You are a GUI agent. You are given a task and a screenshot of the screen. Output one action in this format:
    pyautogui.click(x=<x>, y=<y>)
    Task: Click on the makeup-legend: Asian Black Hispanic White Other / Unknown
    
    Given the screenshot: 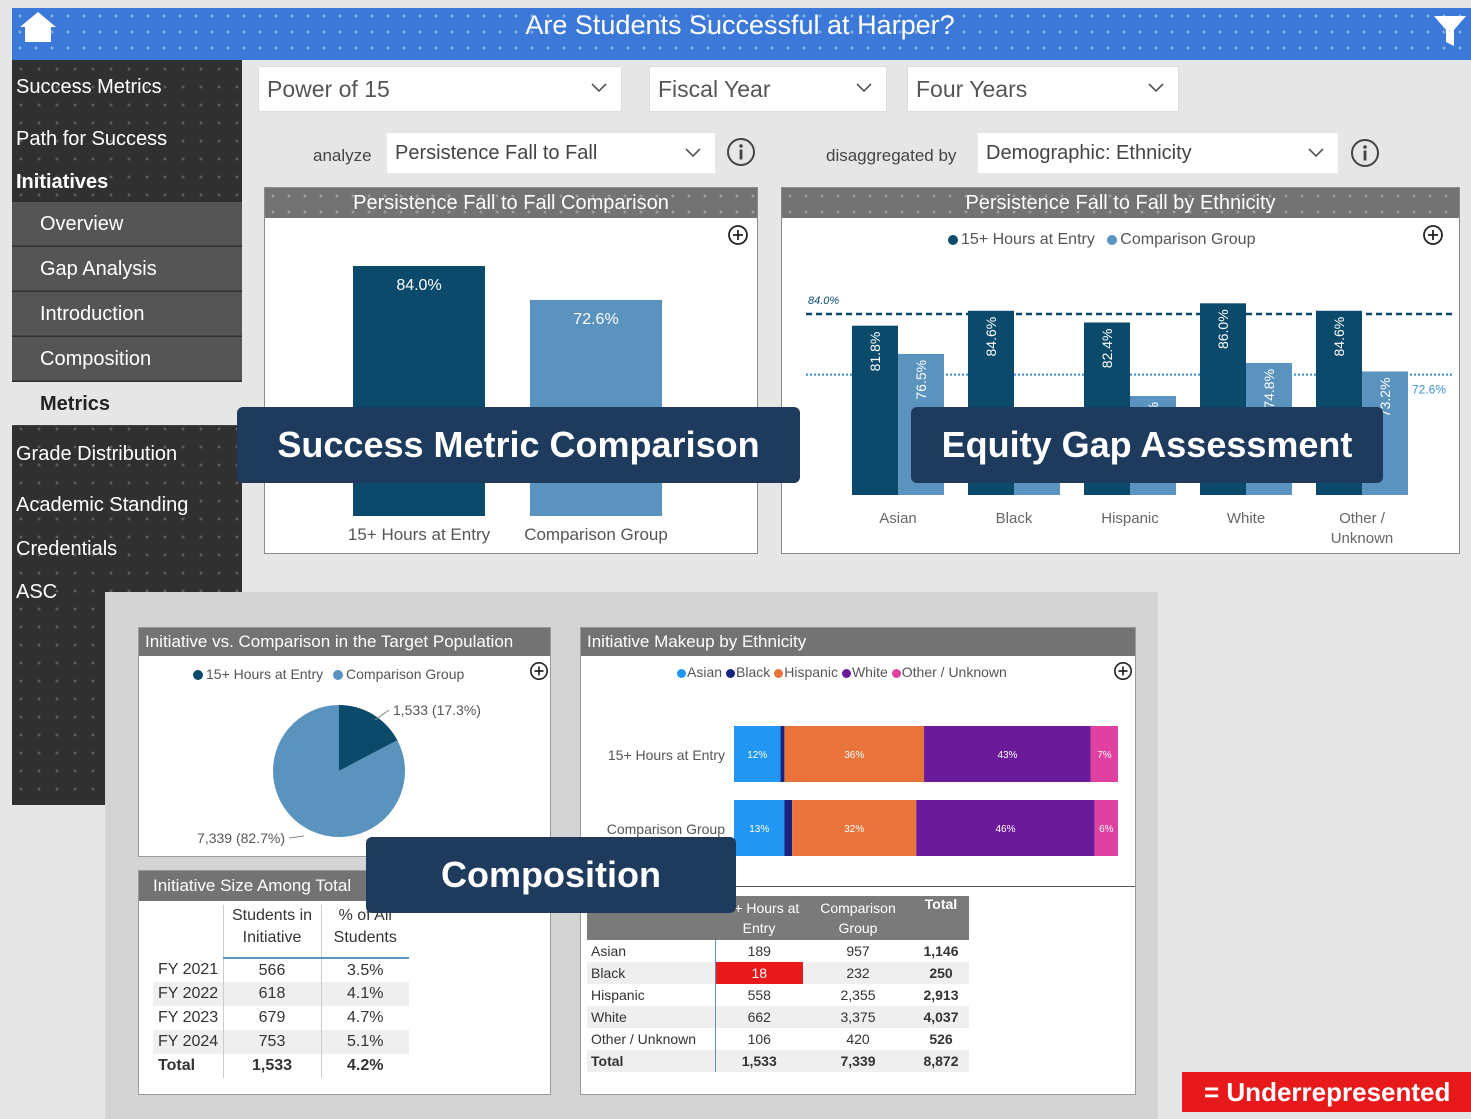 What is the action you would take?
    pyautogui.click(x=844, y=672)
    